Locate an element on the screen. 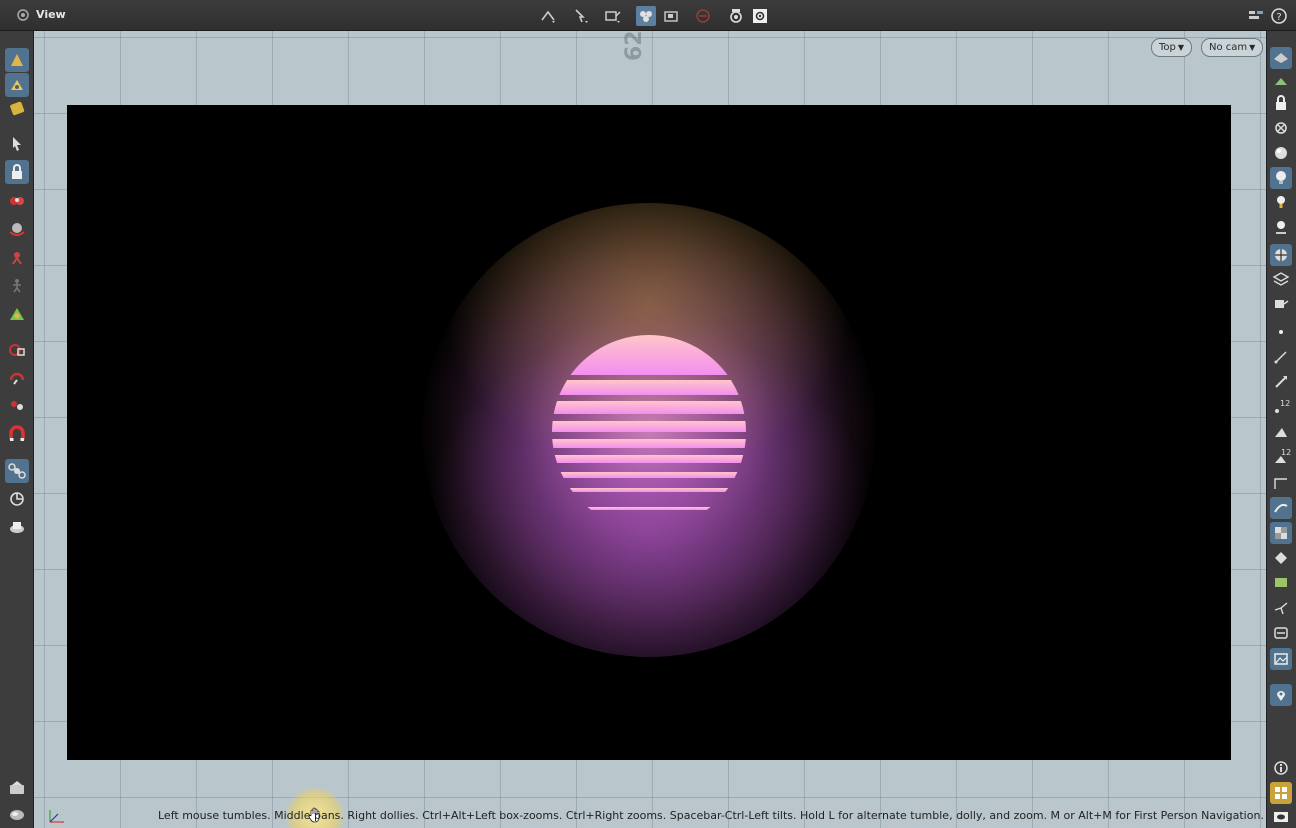  normal-display-icon is located at coordinates (1281, 357).